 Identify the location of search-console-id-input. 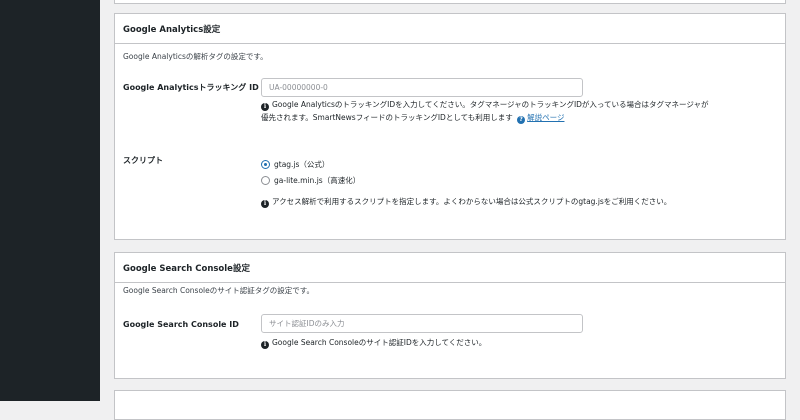
(422, 323).